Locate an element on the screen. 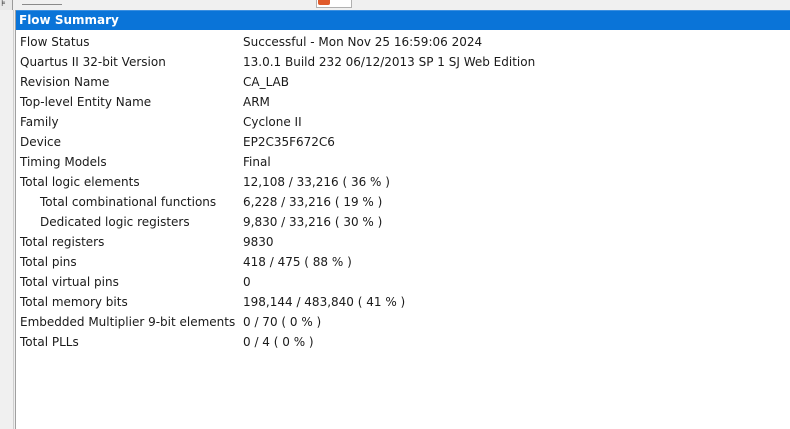  row-label: Top-level Entity Name is located at coordinates (86, 102).